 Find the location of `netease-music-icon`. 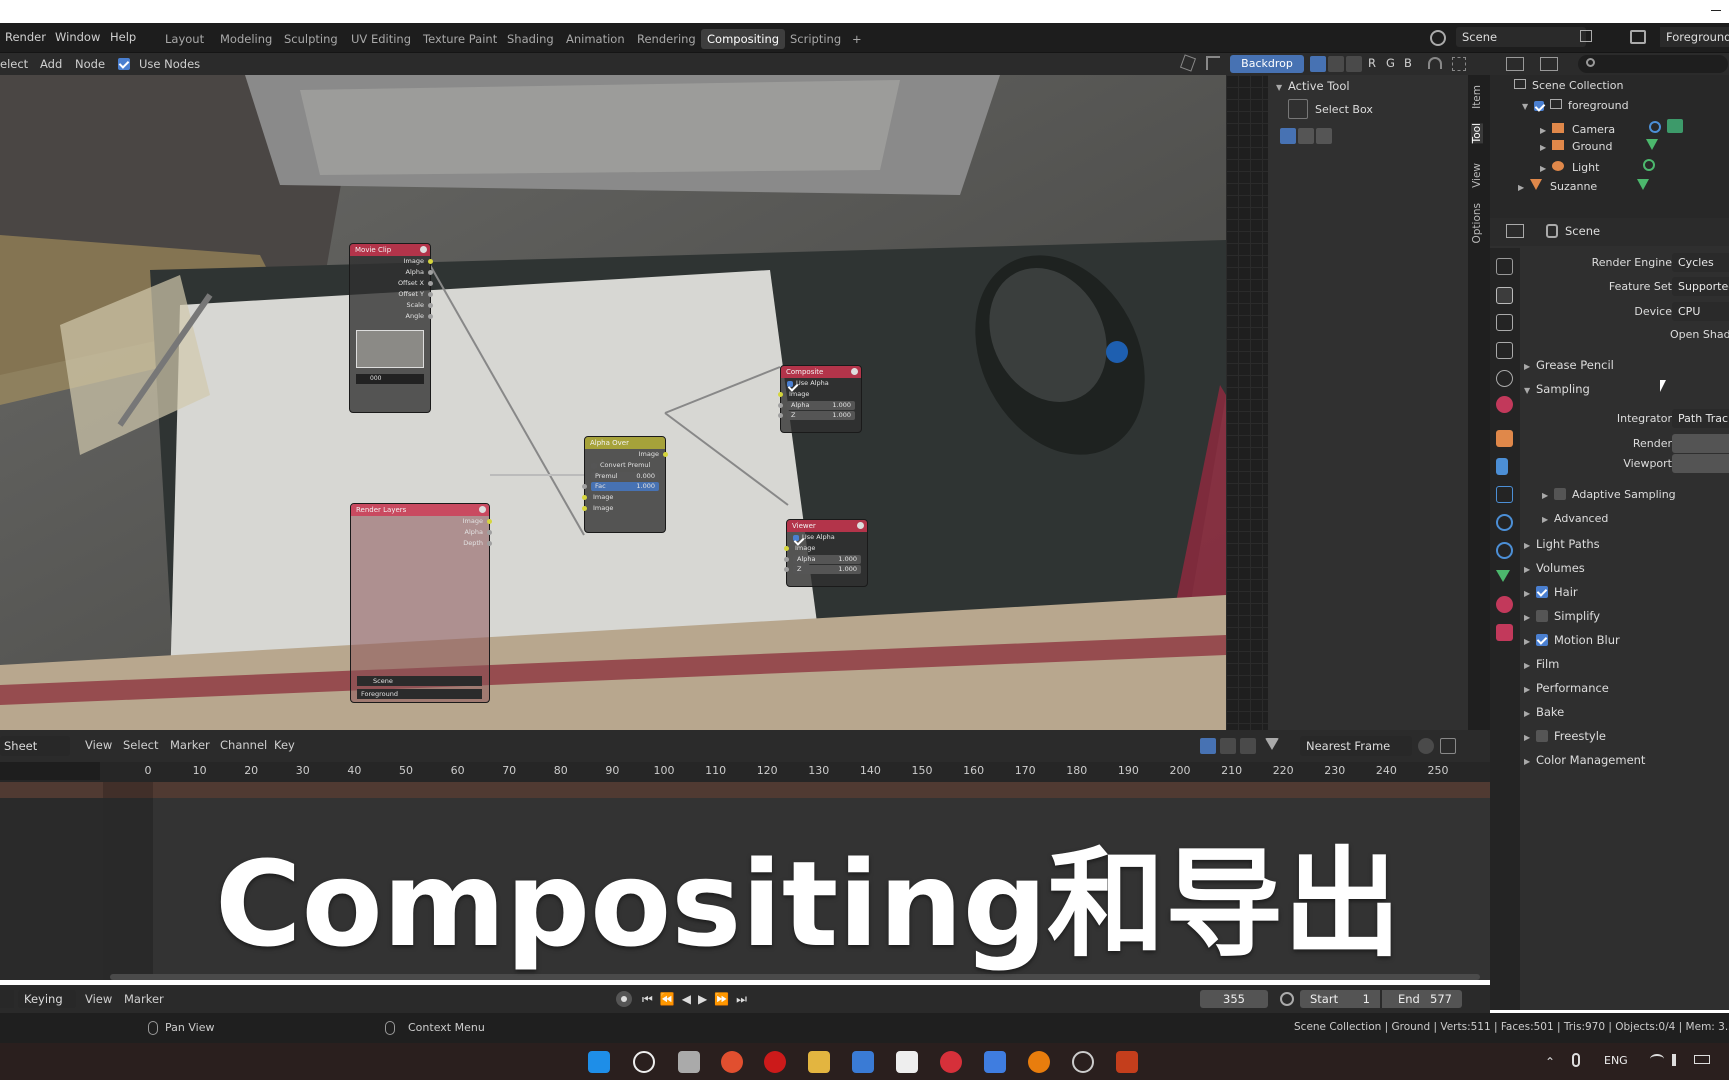

netease-music-icon is located at coordinates (951, 1062).